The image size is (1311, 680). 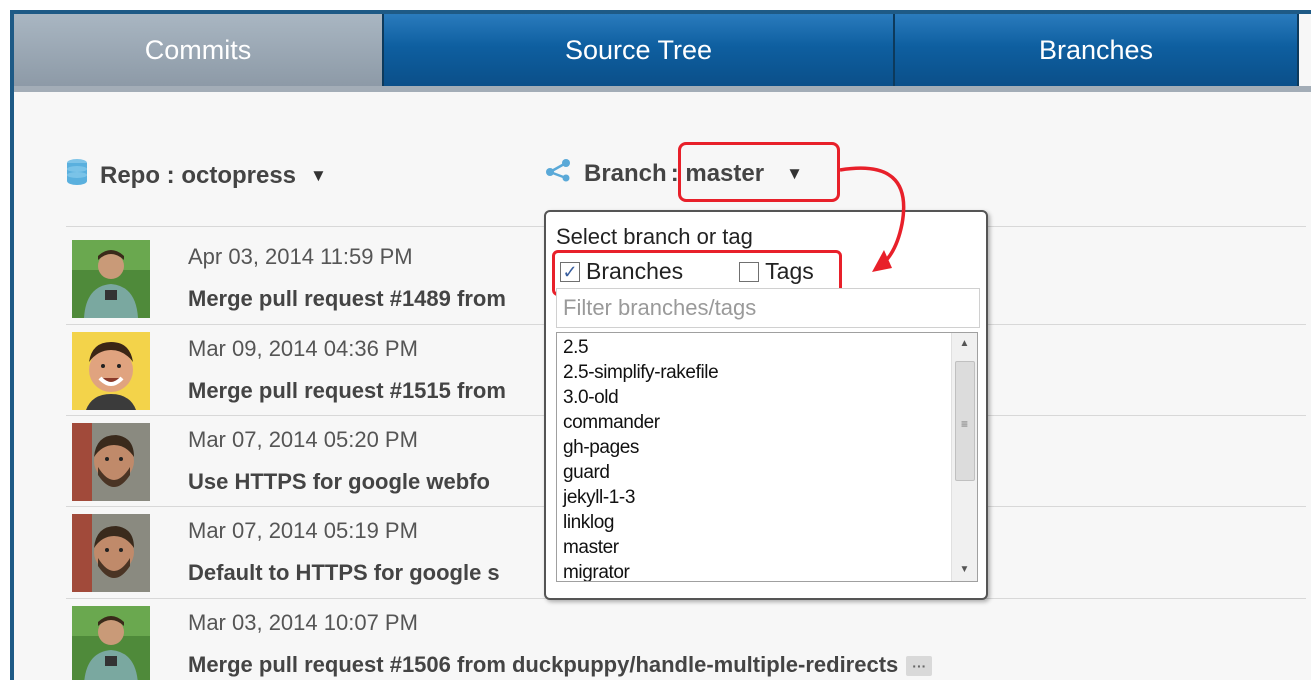 I want to click on tab-bar-divider, so click(x=662, y=89).